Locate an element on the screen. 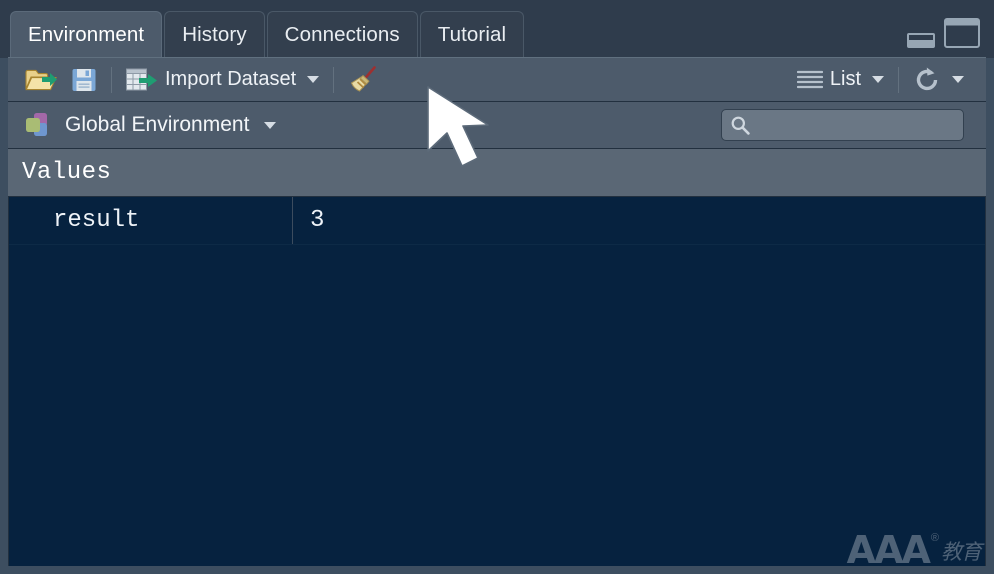 Image resolution: width=994 pixels, height=574 pixels. environment-cubes-icon is located at coordinates (39, 125).